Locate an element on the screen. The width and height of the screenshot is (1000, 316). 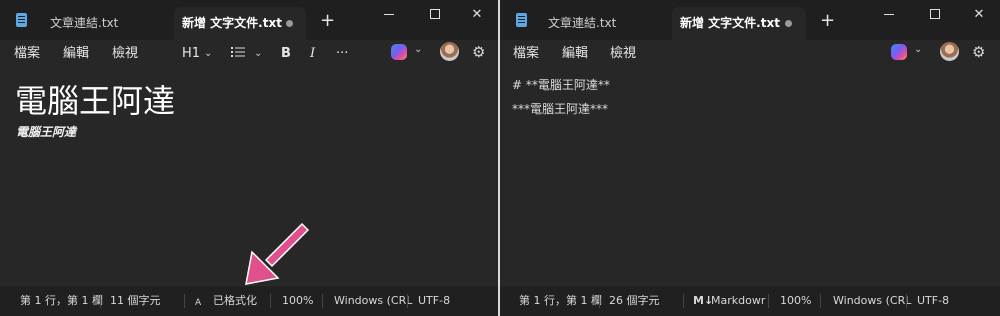
menu-bar: 檔案 編輯 檢視 H1 ⌄ ⌄ B I ··· is located at coordinates (249, 54).